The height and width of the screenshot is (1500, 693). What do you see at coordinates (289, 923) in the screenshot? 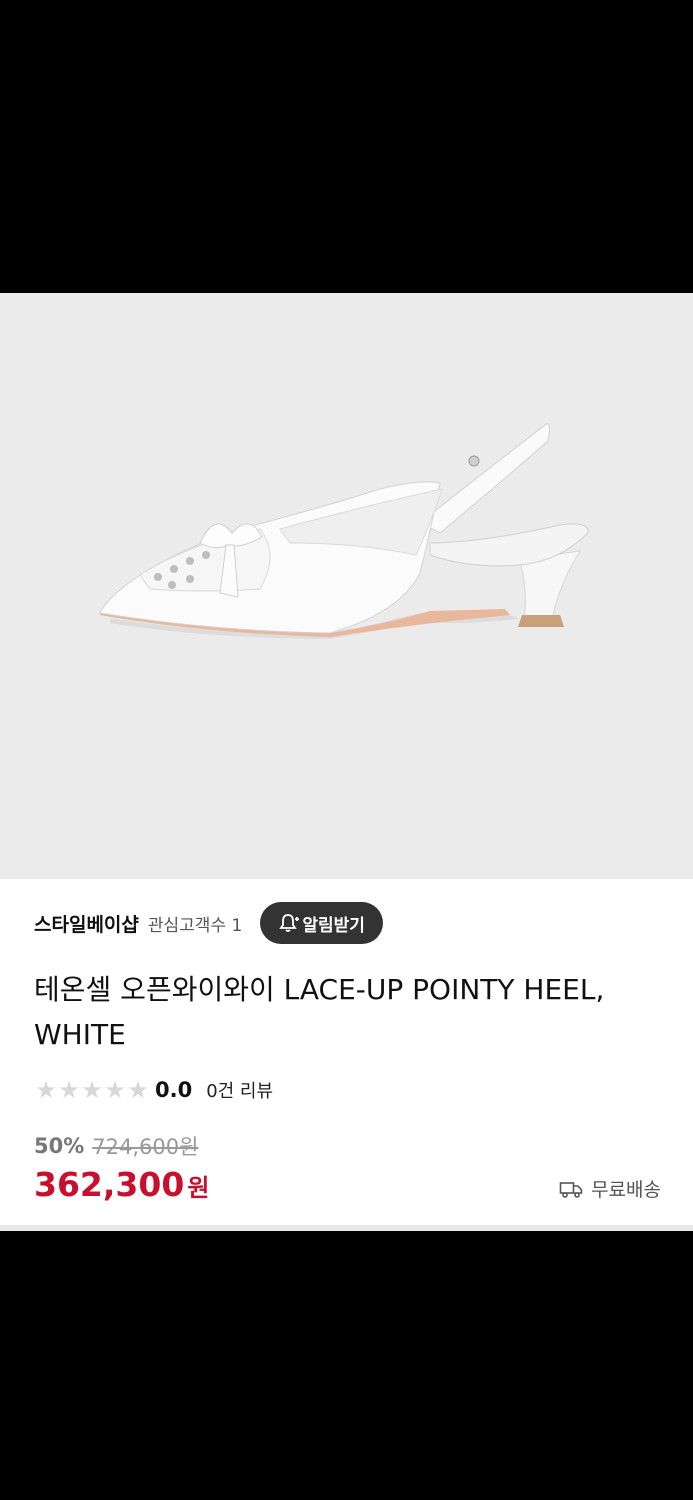
I see `bell-plus-icon` at bounding box center [289, 923].